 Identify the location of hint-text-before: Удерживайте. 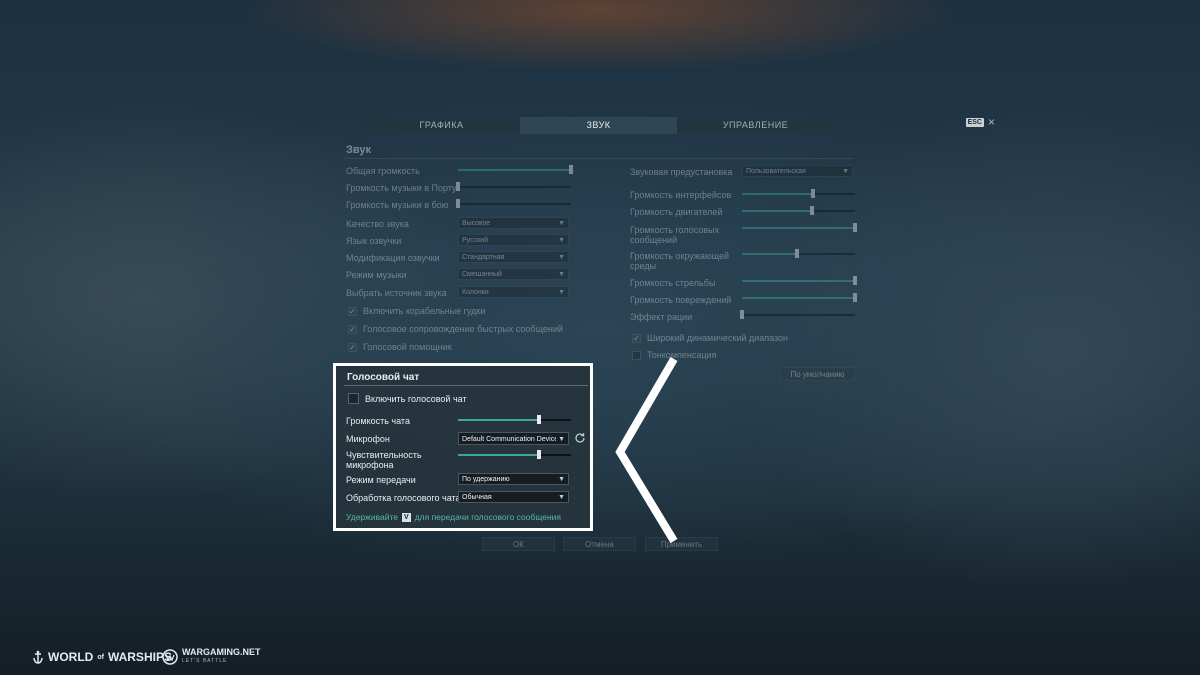
(372, 517).